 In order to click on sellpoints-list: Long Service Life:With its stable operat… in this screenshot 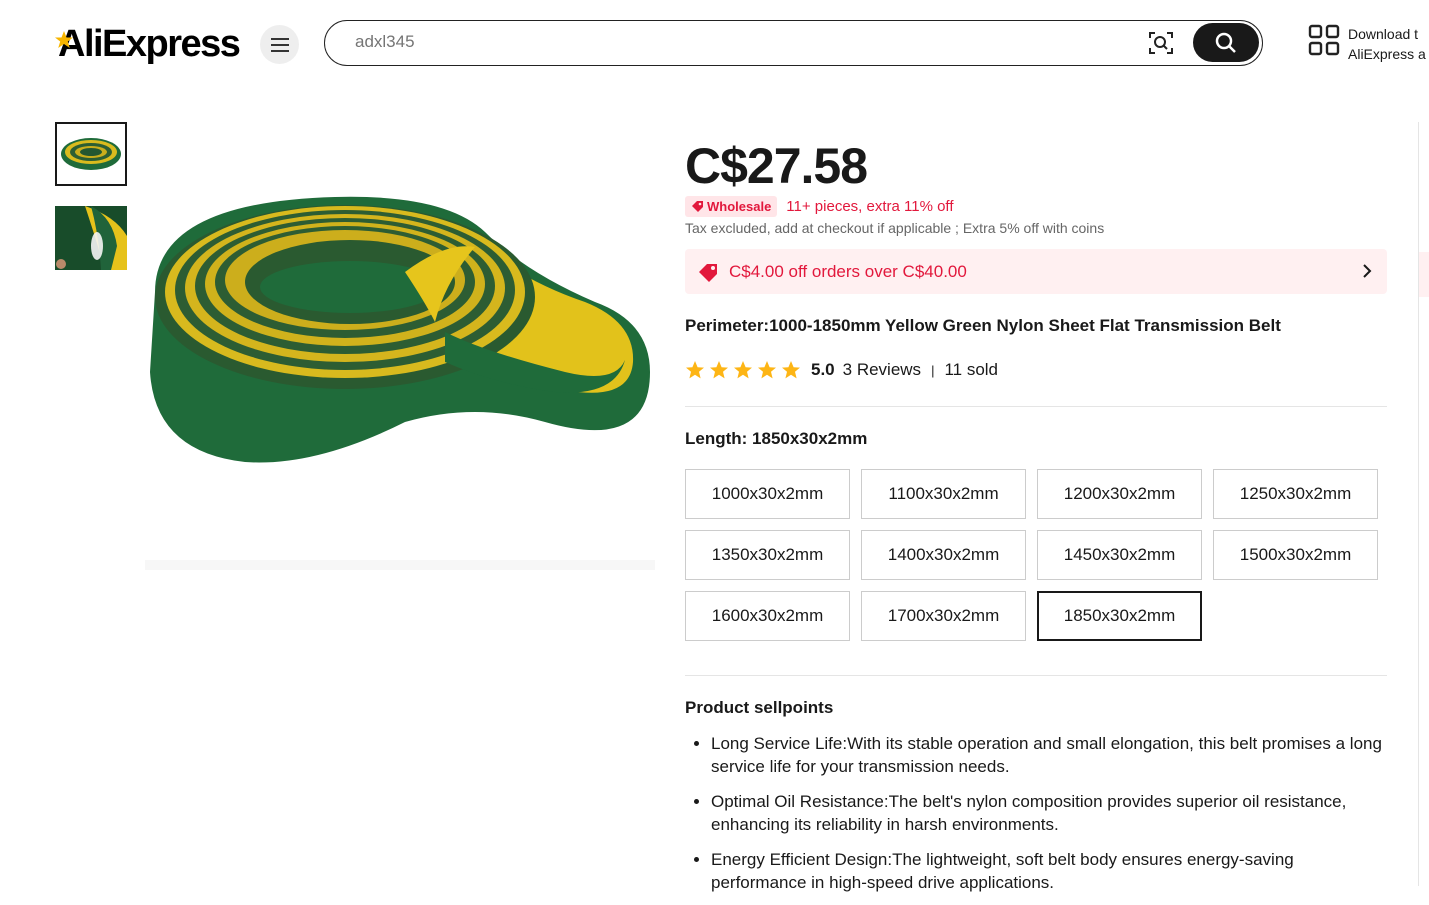, I will do `click(1051, 818)`.